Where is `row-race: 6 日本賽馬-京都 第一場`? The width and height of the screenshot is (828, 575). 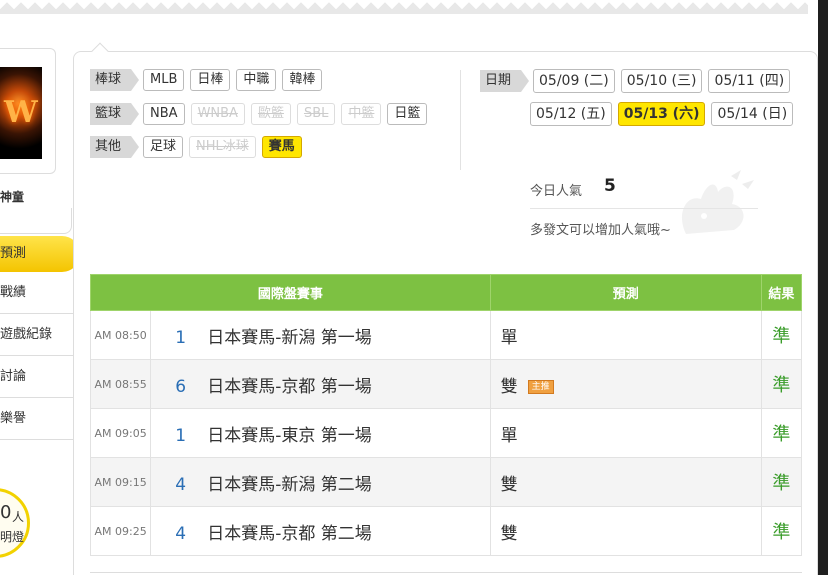
row-race: 6 日本賽馬-京都 第一場 is located at coordinates (320, 384).